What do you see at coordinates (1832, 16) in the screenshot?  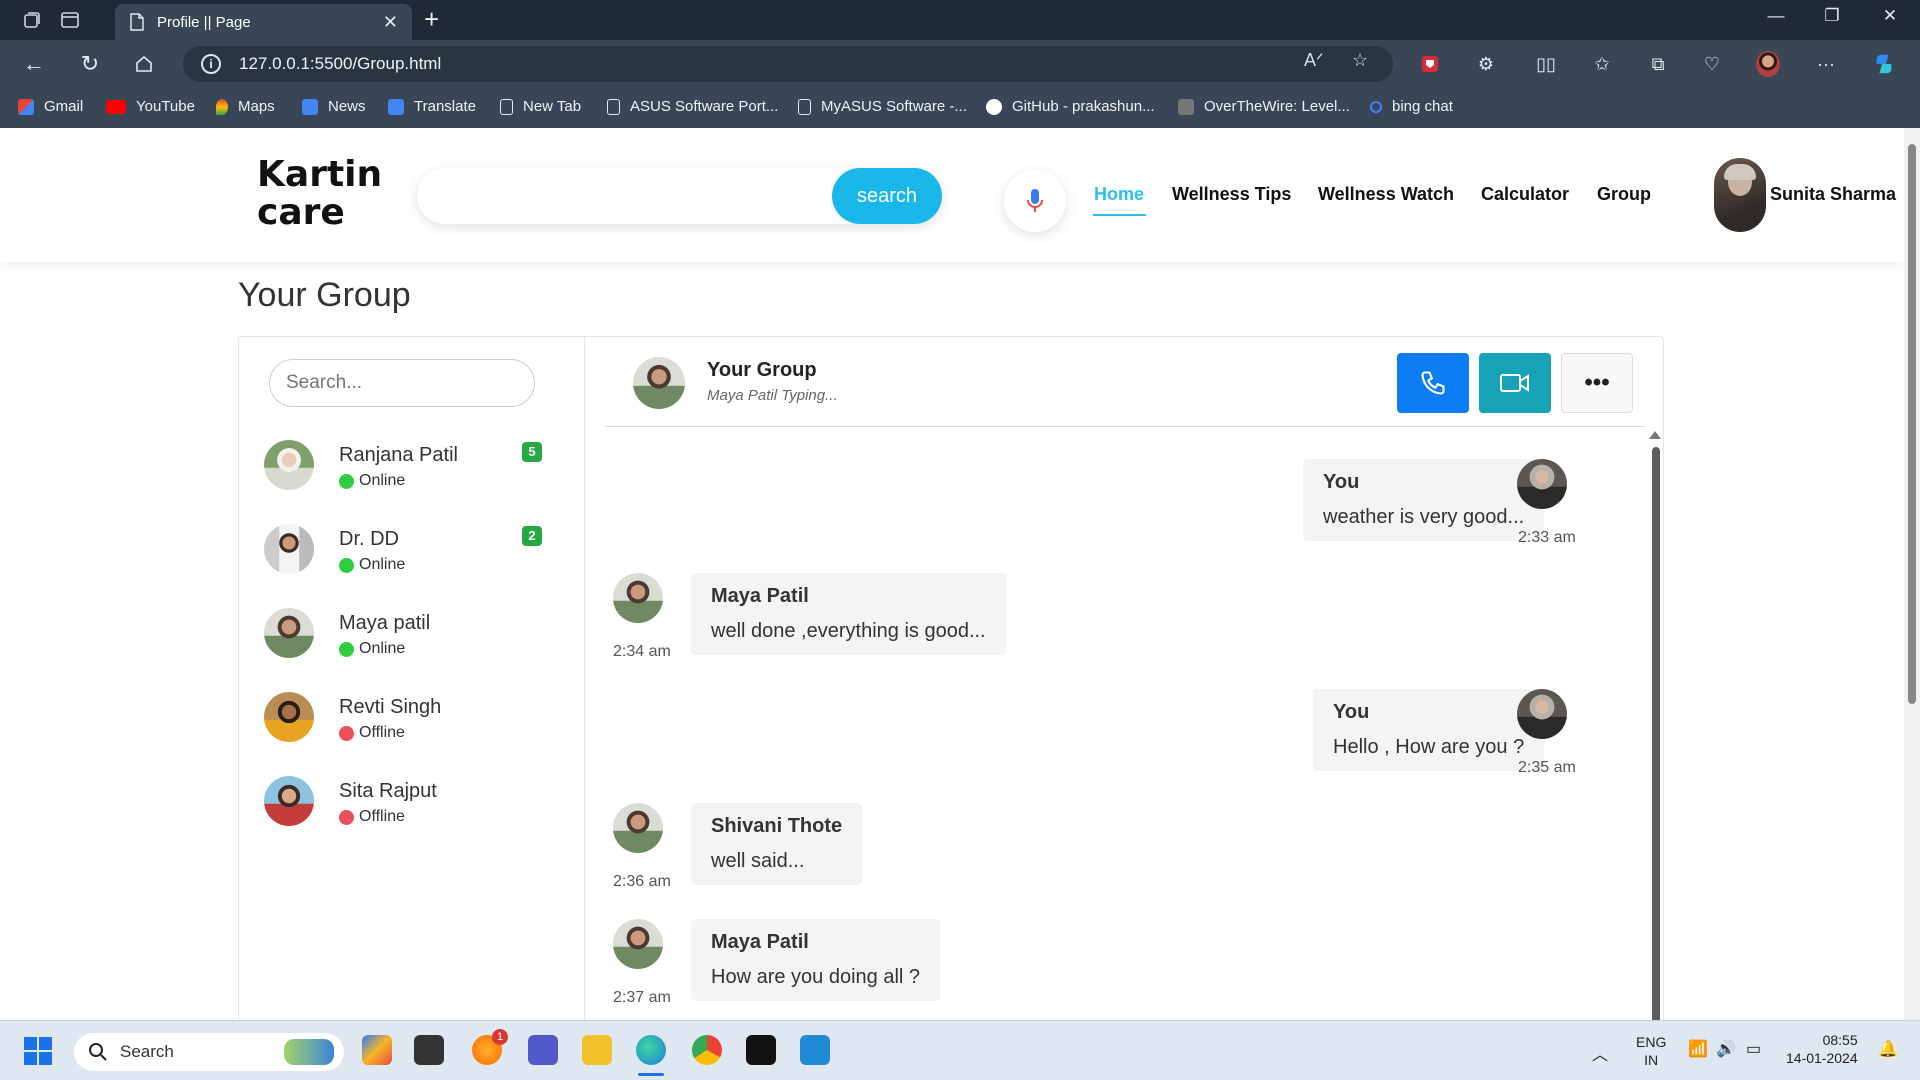 I see `restore-icon: ❐` at bounding box center [1832, 16].